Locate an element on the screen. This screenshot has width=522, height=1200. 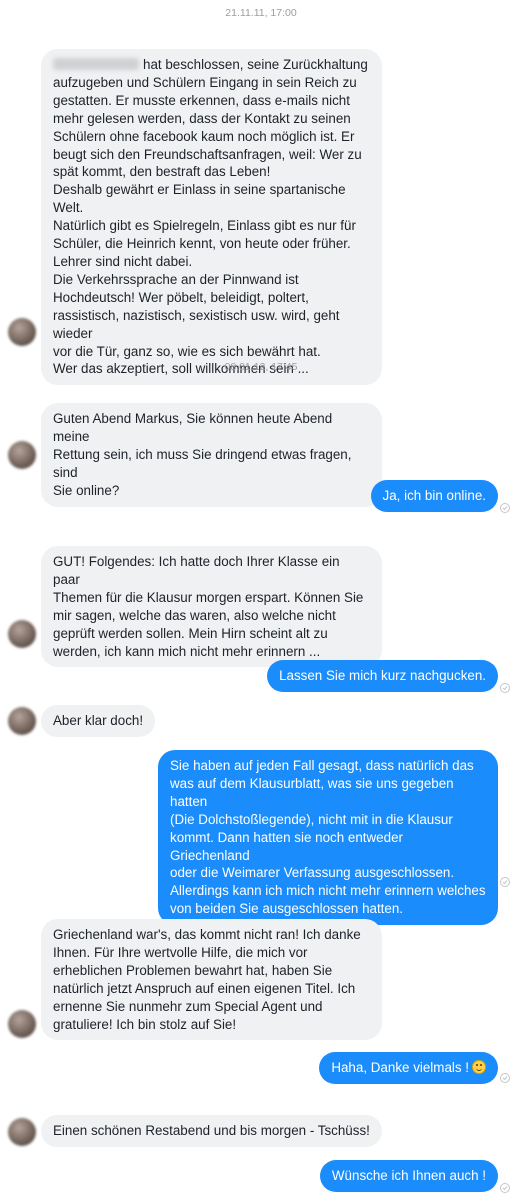
message-outgoing: Wünsche ich Ihnen auch ! is located at coordinates (408, 1176).